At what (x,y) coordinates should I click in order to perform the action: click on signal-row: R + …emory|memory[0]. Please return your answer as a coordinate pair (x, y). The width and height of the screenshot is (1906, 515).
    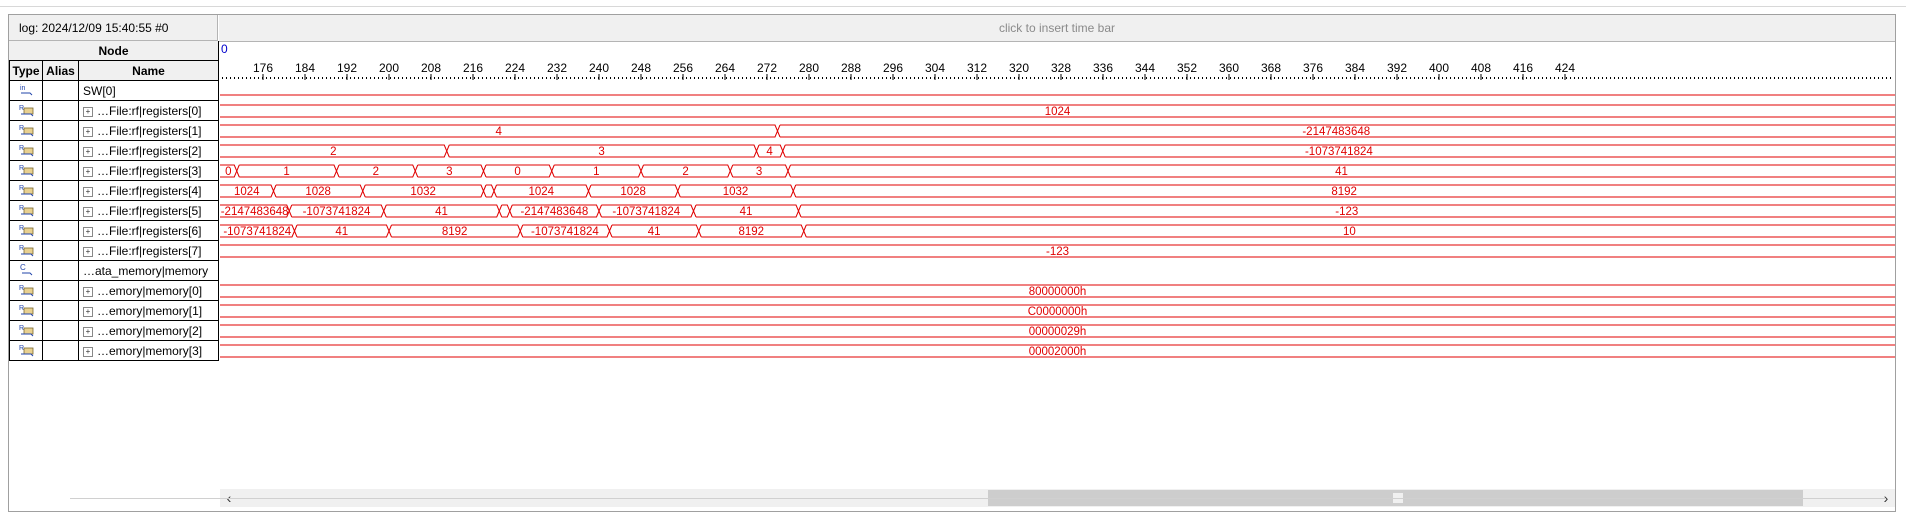
    Looking at the image, I should click on (114, 291).